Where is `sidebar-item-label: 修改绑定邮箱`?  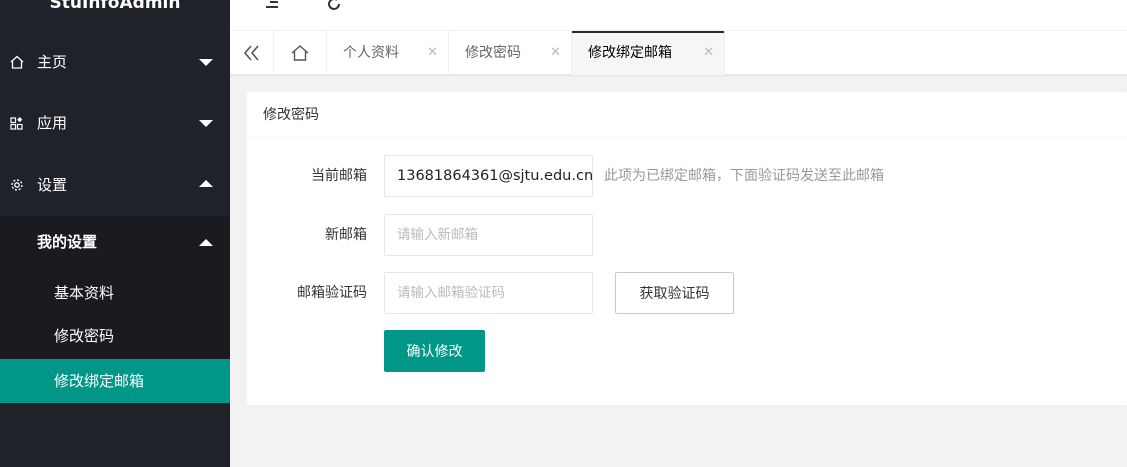
sidebar-item-label: 修改绑定邮箱 is located at coordinates (99, 381).